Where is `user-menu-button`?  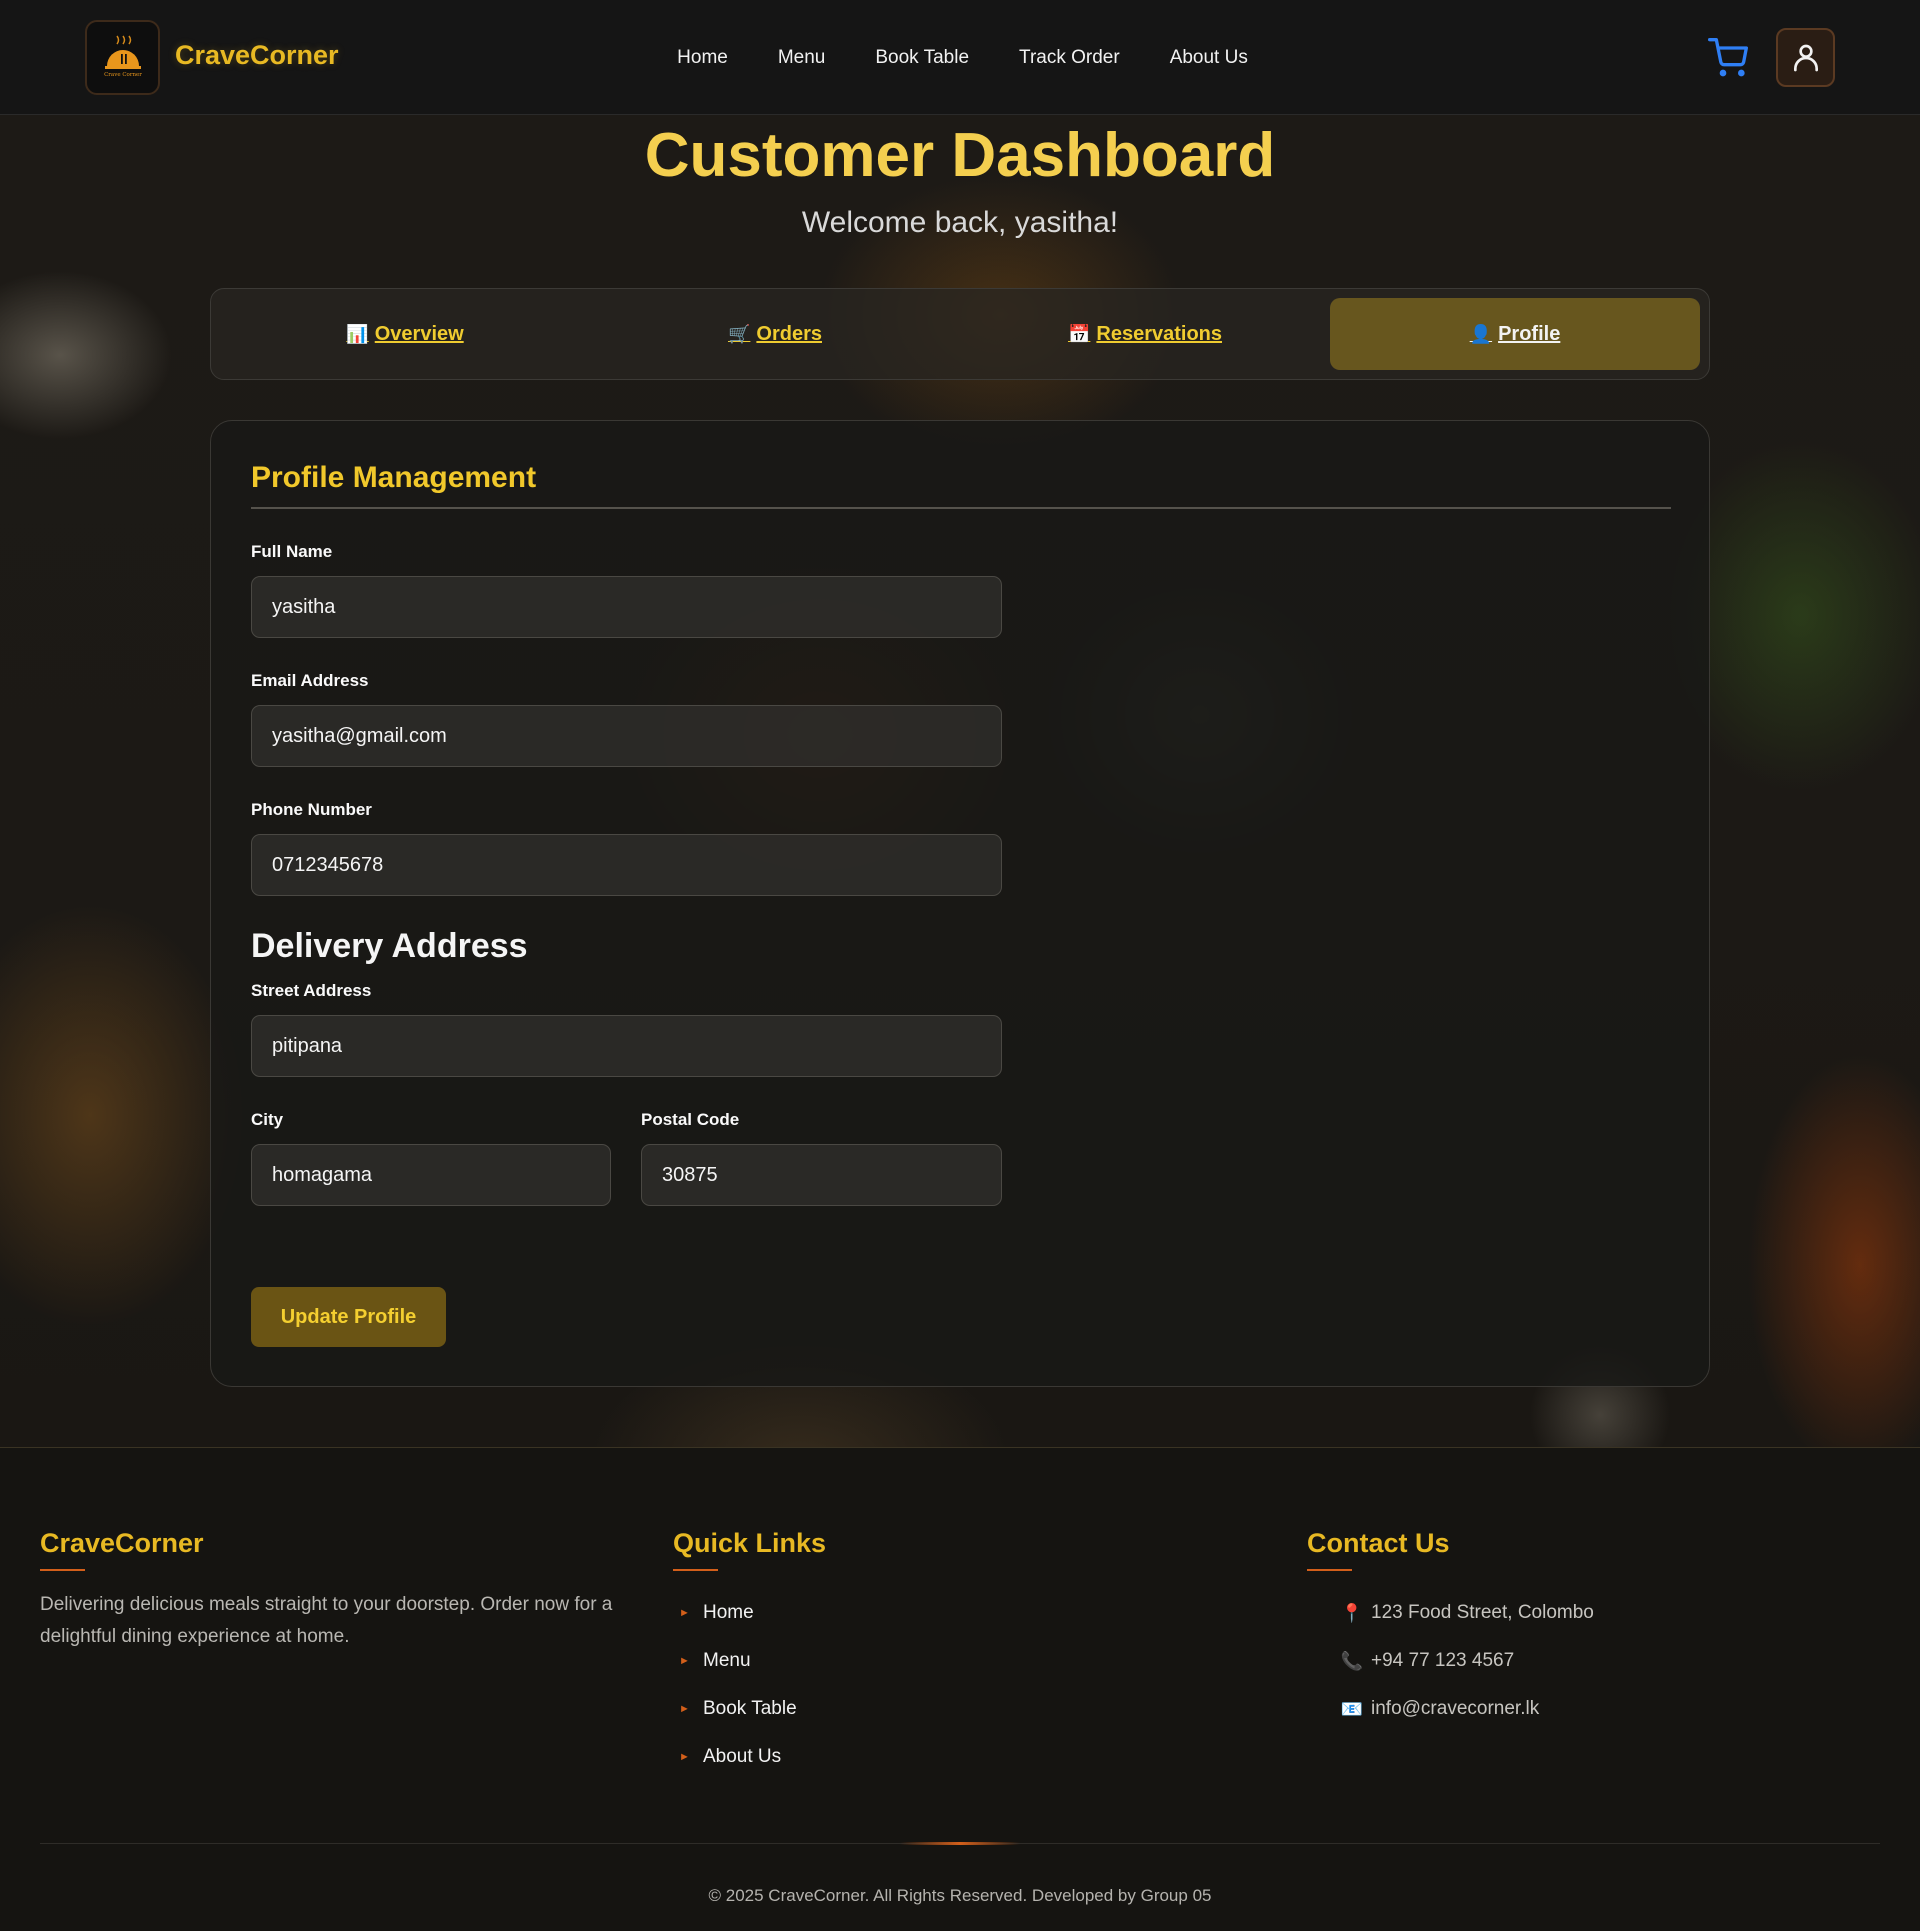
user-menu-button is located at coordinates (1805, 57).